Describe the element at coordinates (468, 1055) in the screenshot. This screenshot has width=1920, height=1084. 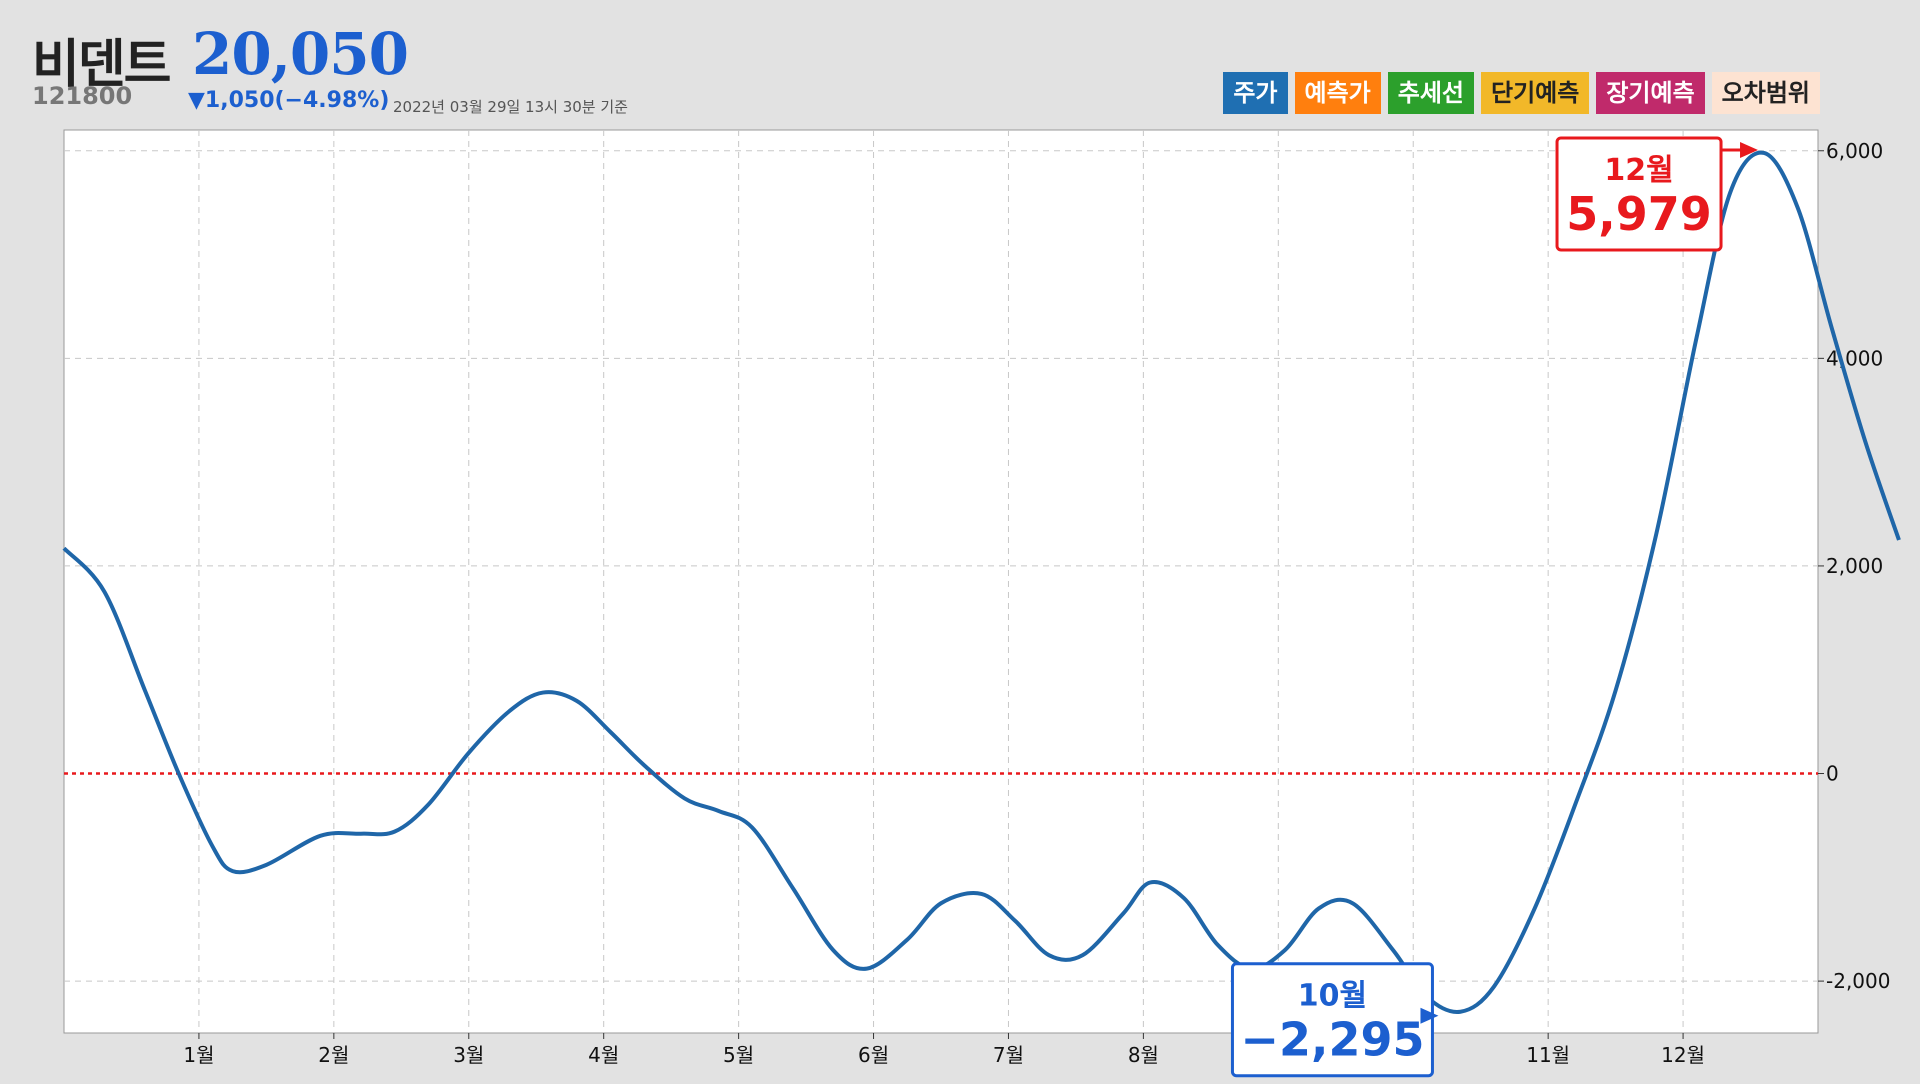
I see `x-tick-label: 3월` at that location.